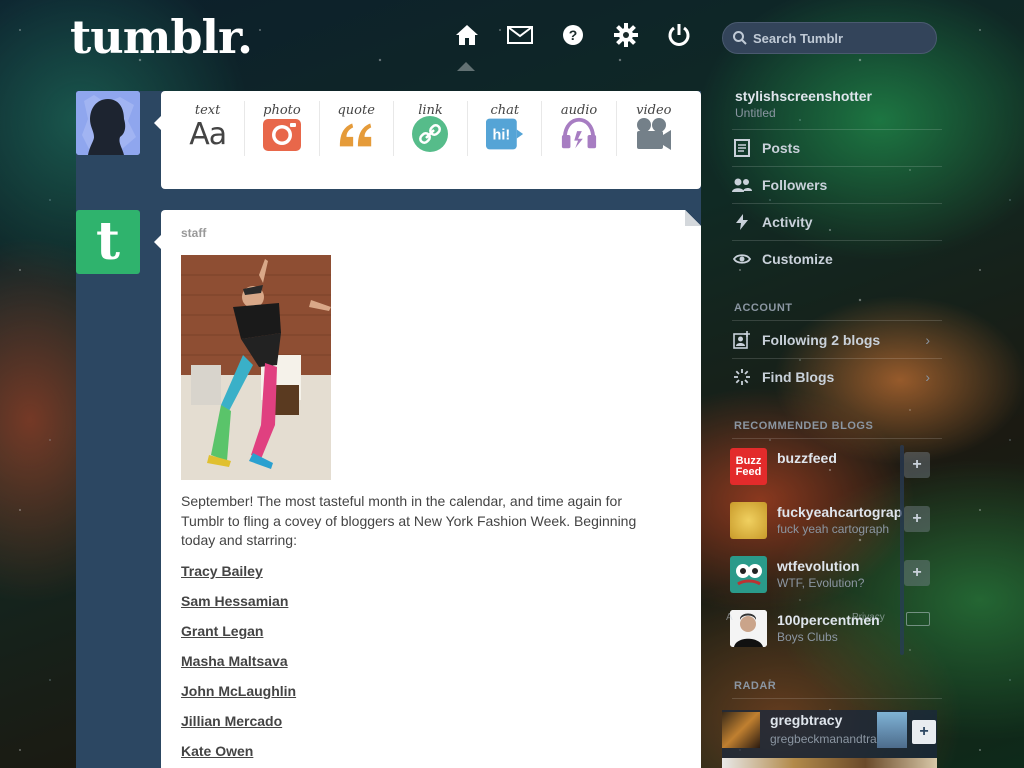  What do you see at coordinates (837, 185) in the screenshot?
I see `sidebar-item-followers: Followers` at bounding box center [837, 185].